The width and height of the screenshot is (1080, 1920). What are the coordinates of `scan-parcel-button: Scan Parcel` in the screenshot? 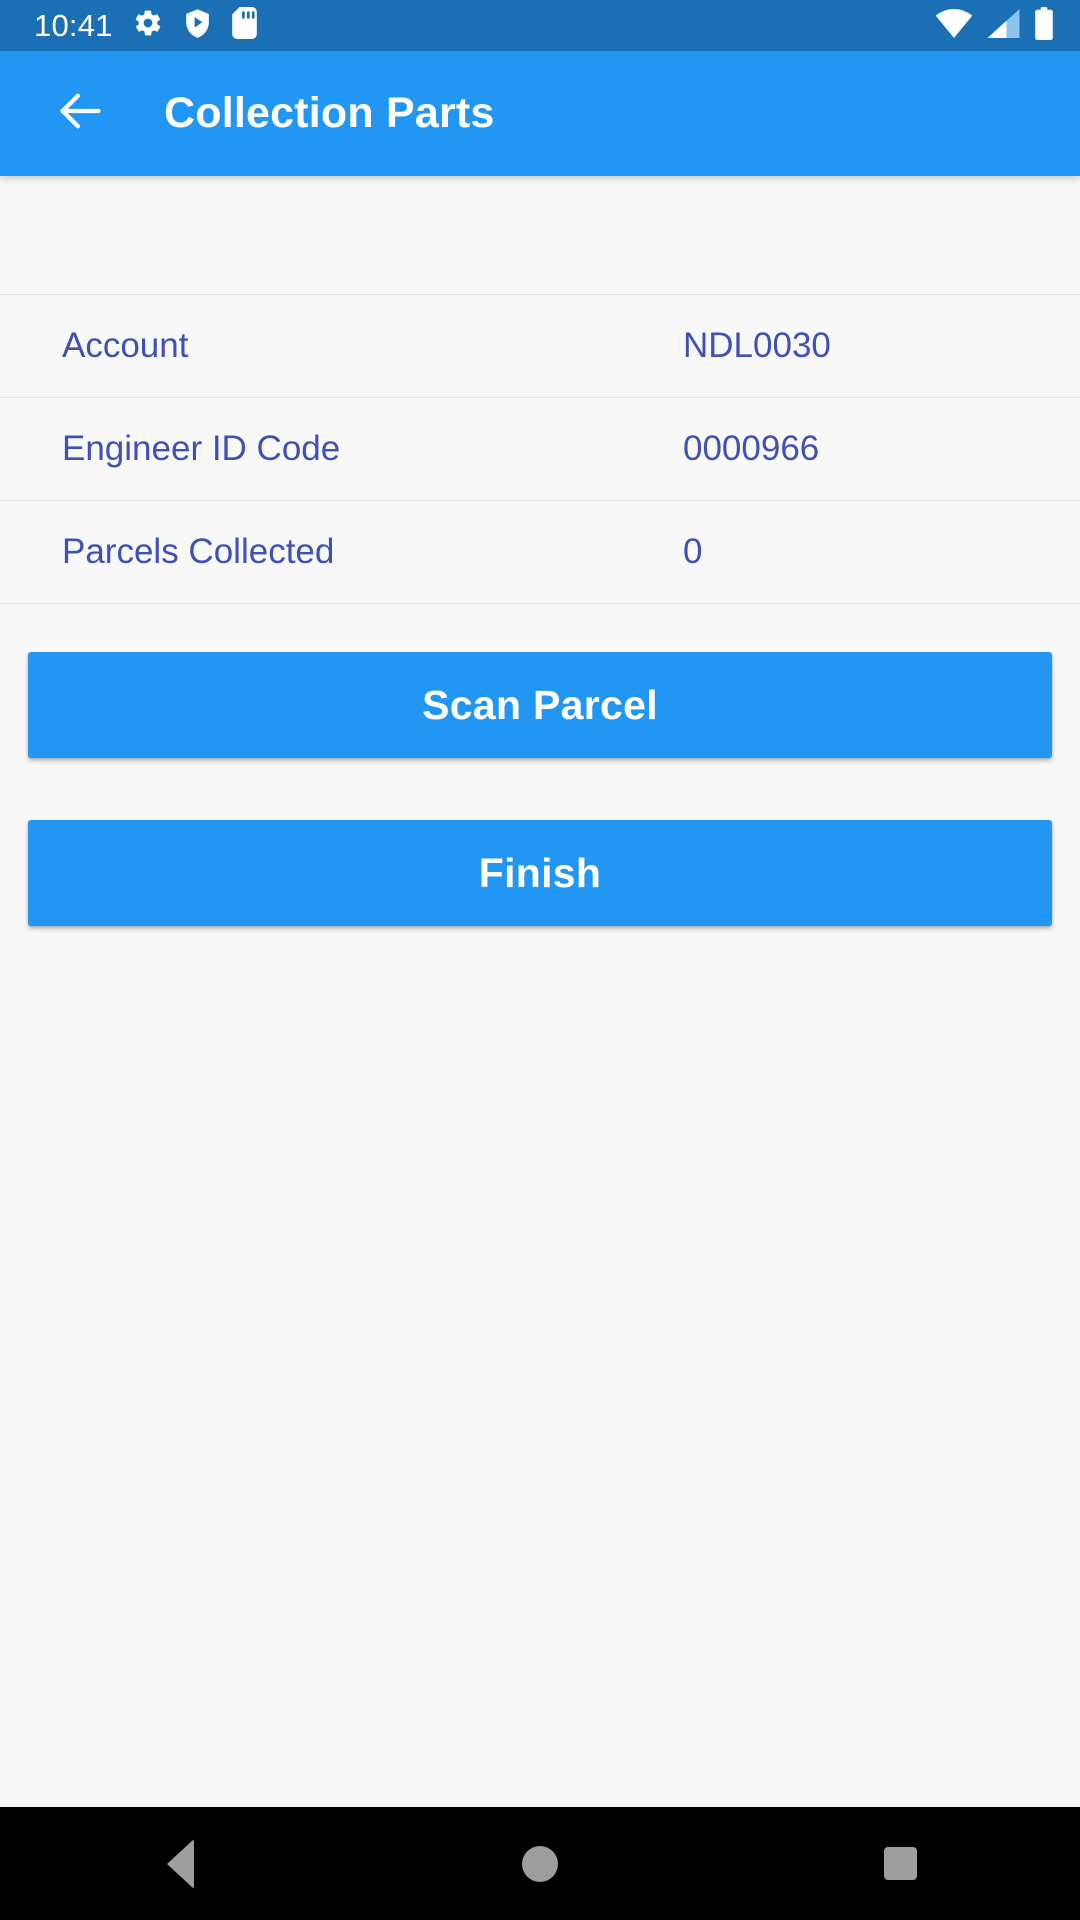 It's located at (540, 705).